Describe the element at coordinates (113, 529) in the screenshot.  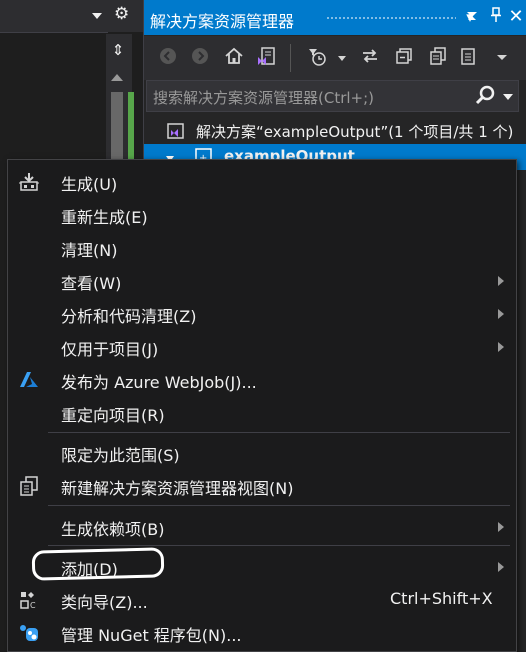
I see `menu-item-label: 生成依赖项(B)` at that location.